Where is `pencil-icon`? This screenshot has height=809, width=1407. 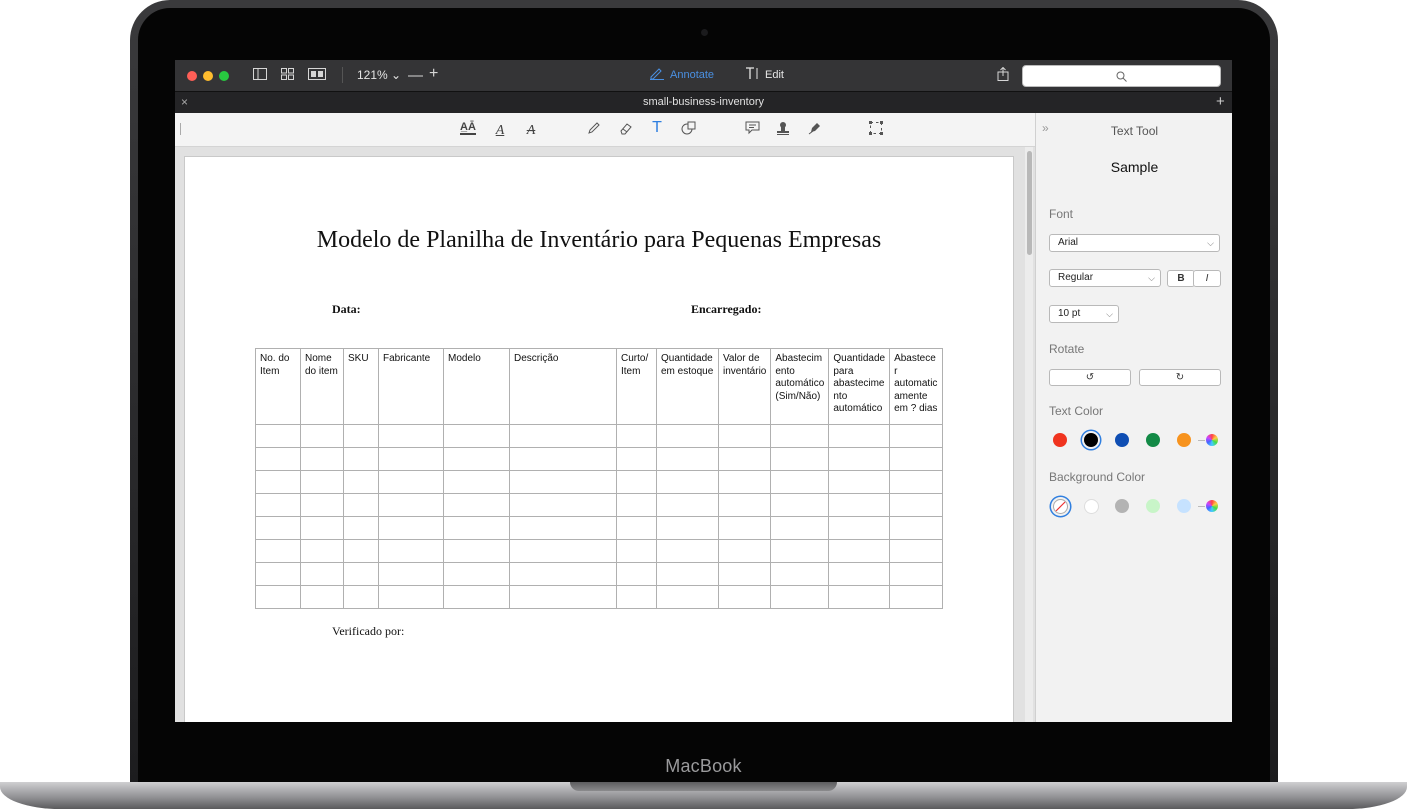
pencil-icon is located at coordinates (594, 129).